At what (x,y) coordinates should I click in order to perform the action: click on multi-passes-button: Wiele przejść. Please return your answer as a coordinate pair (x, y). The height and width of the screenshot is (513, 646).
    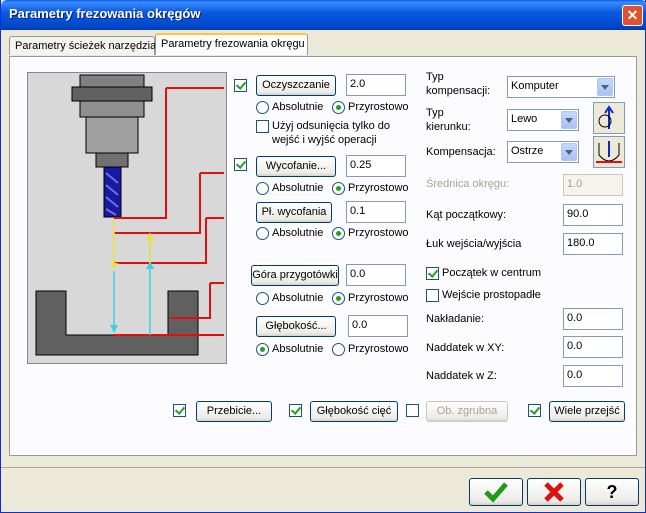
    Looking at the image, I should click on (587, 411).